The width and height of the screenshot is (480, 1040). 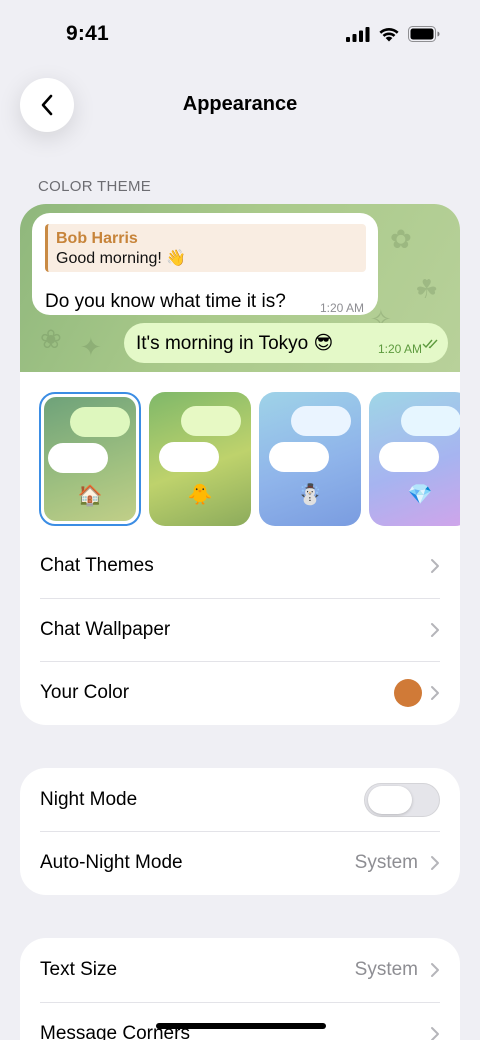 What do you see at coordinates (424, 34) in the screenshot?
I see `battery-icon` at bounding box center [424, 34].